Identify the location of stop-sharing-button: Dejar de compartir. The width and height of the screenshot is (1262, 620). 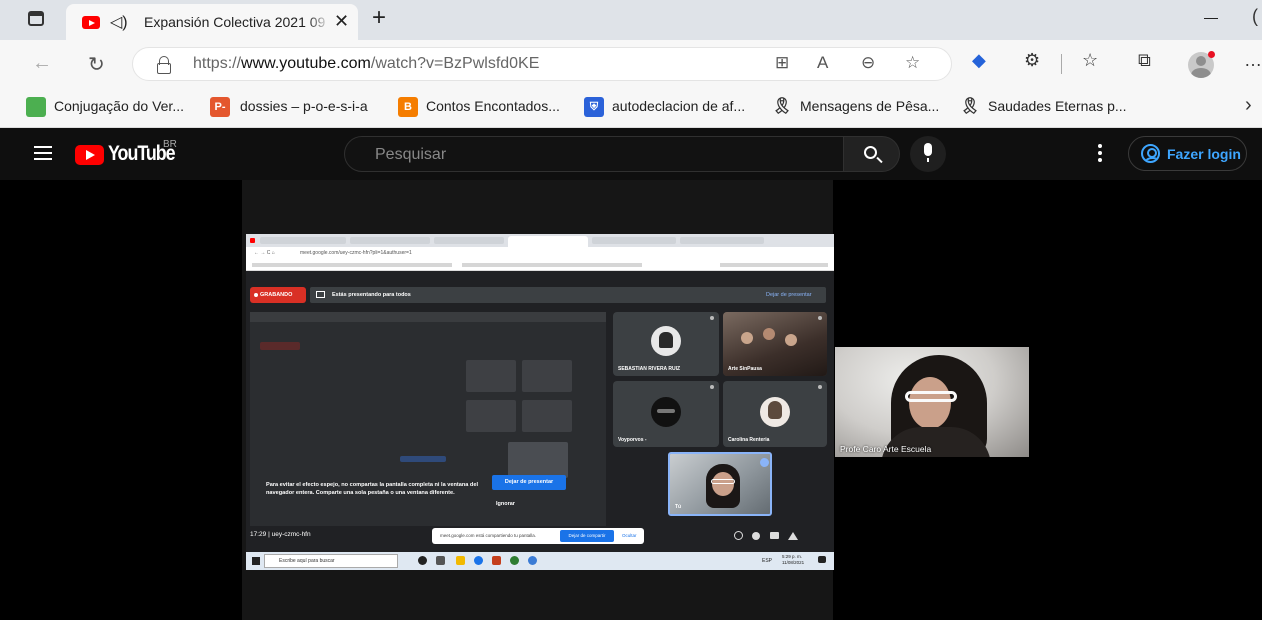
(587, 536).